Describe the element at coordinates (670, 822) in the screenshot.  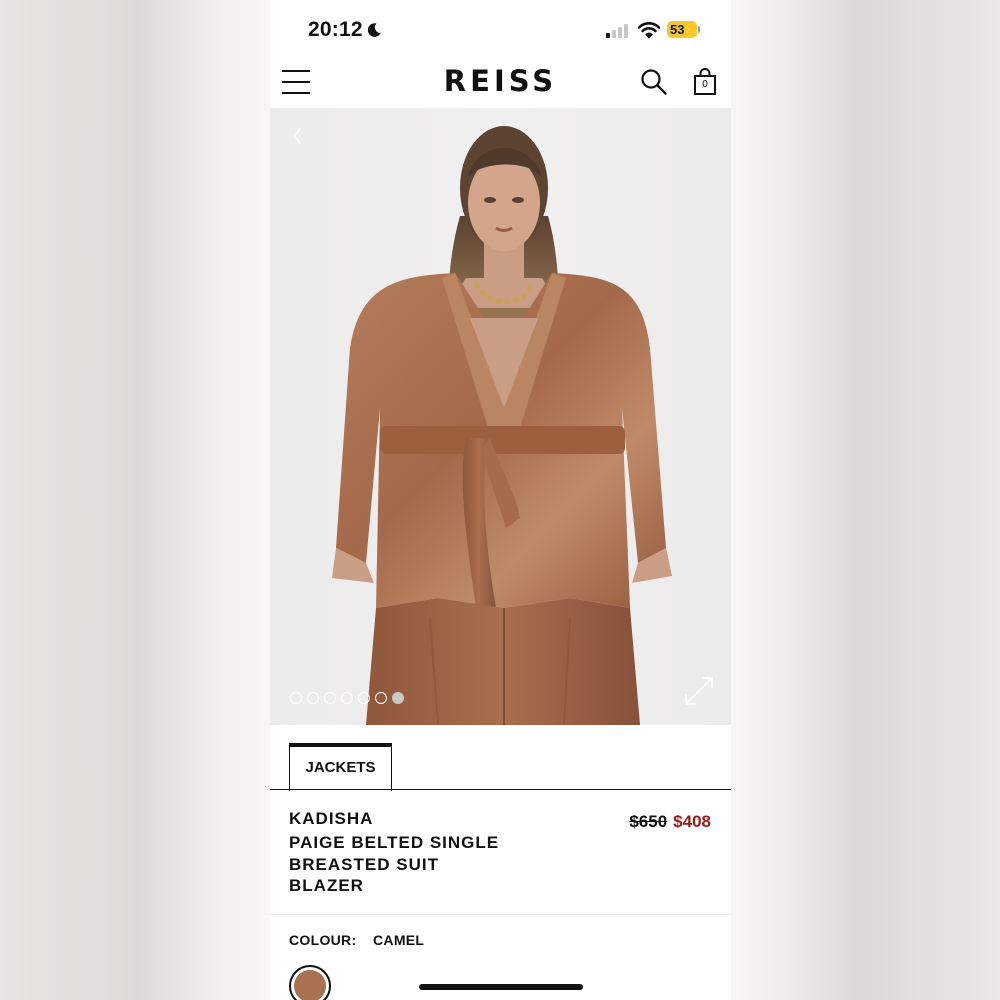
I see `product-price: $650 $408` at that location.